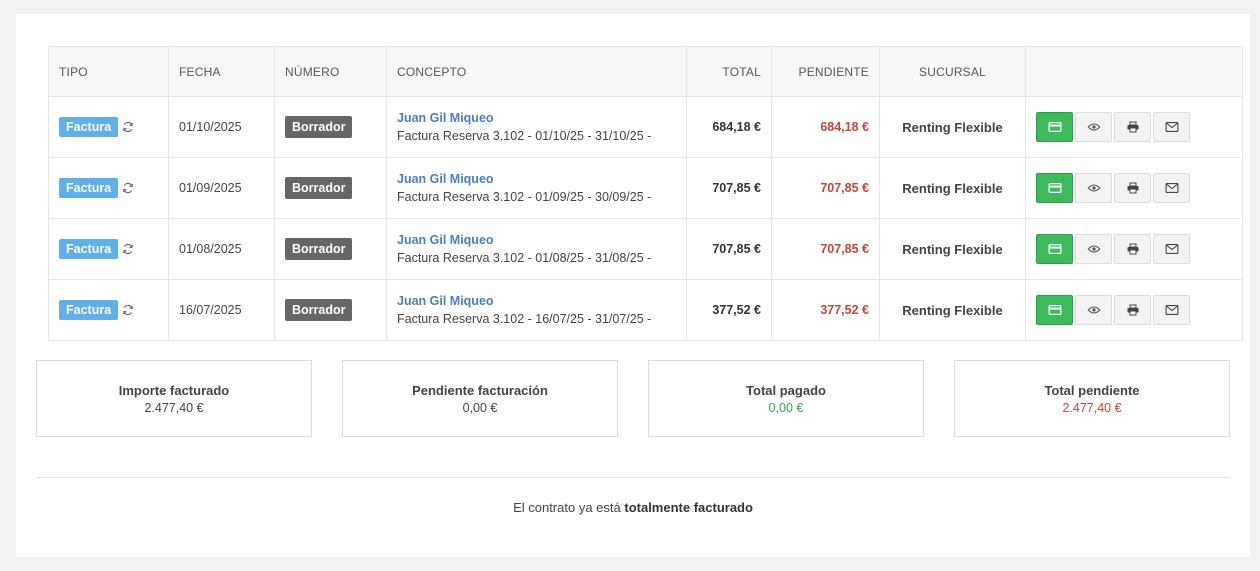 The width and height of the screenshot is (1260, 571). I want to click on summary-title: Total pagado, so click(786, 390).